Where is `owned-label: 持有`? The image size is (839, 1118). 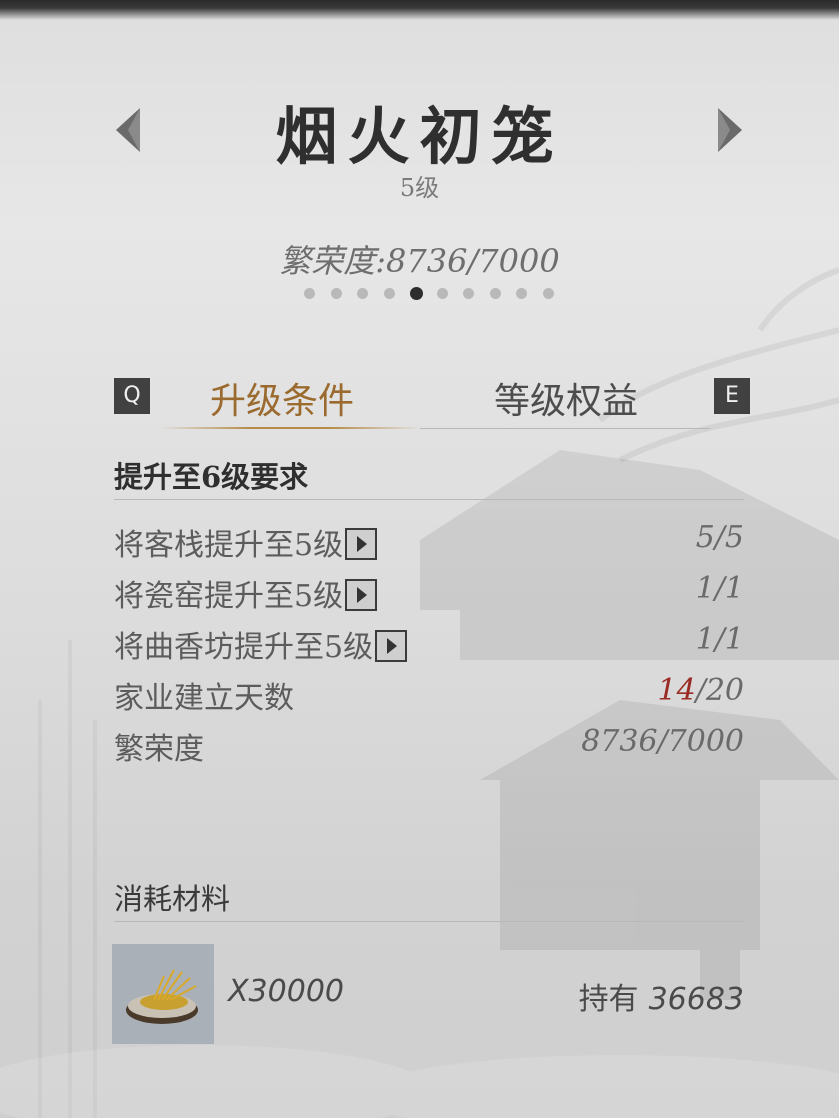
owned-label: 持有 is located at coordinates (608, 999).